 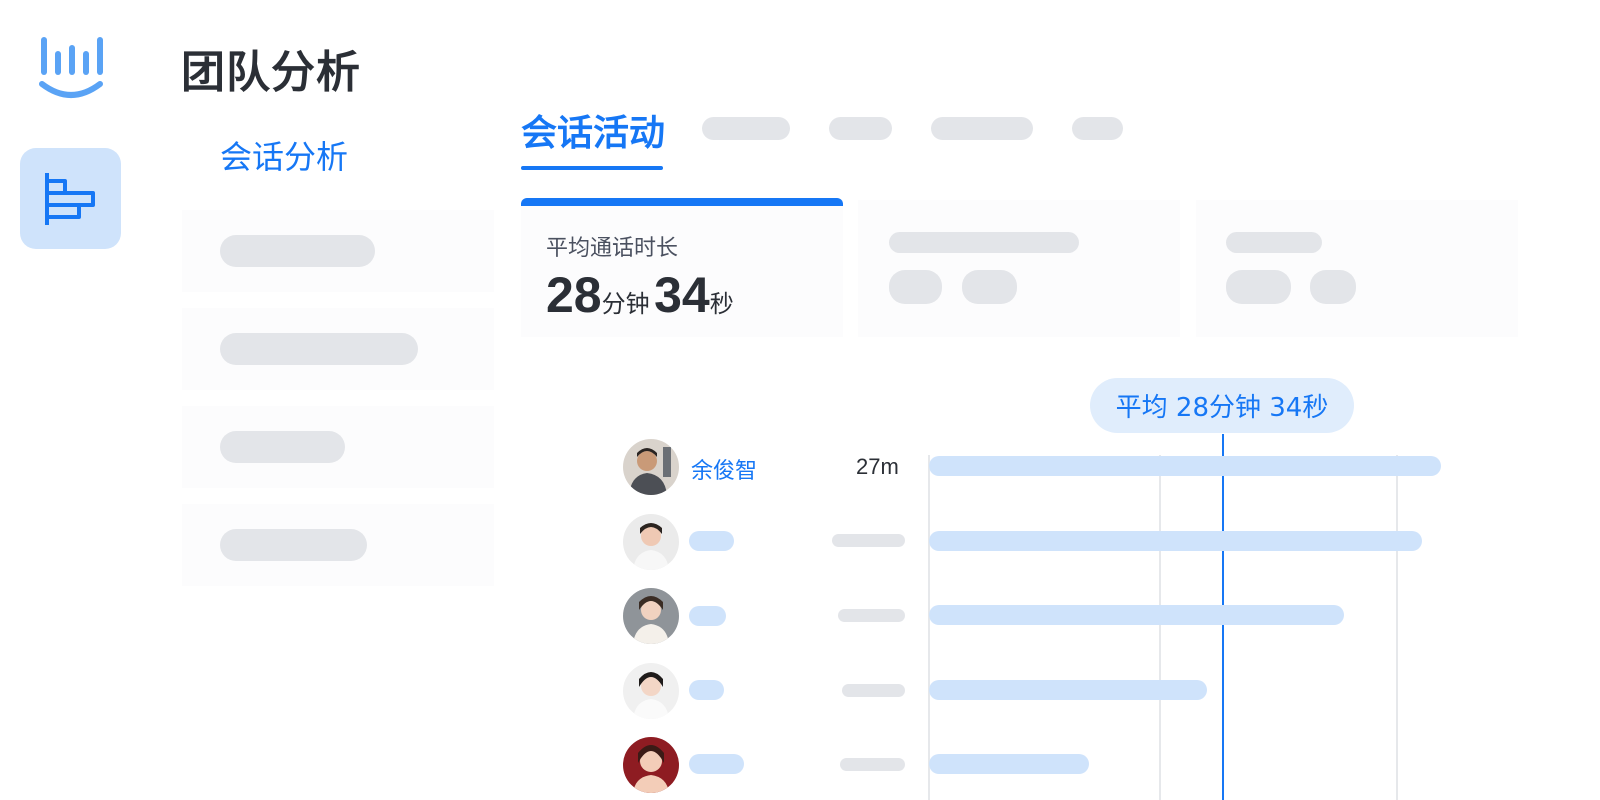 I want to click on horizontal-bars-icon, so click(x=69, y=198).